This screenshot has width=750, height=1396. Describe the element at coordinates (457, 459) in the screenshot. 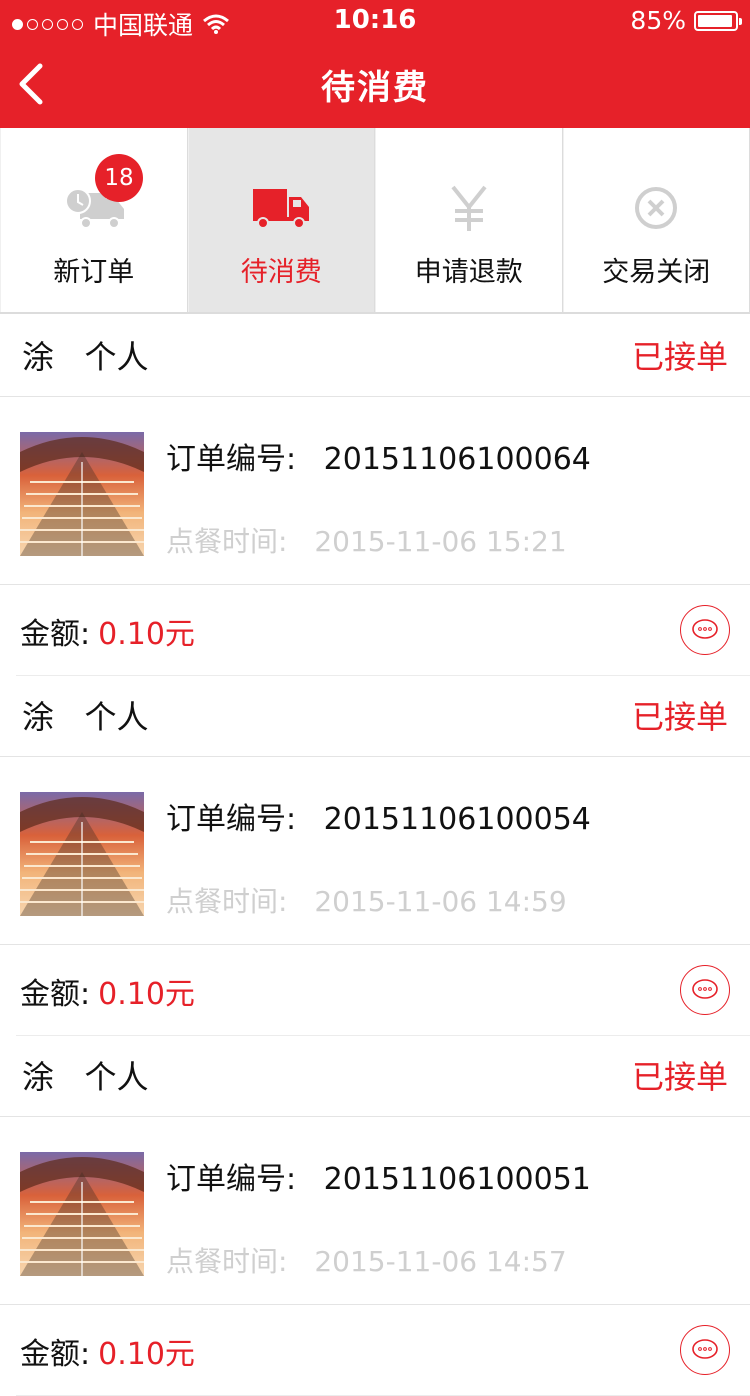

I see `order-number-value: 20151106100064` at that location.